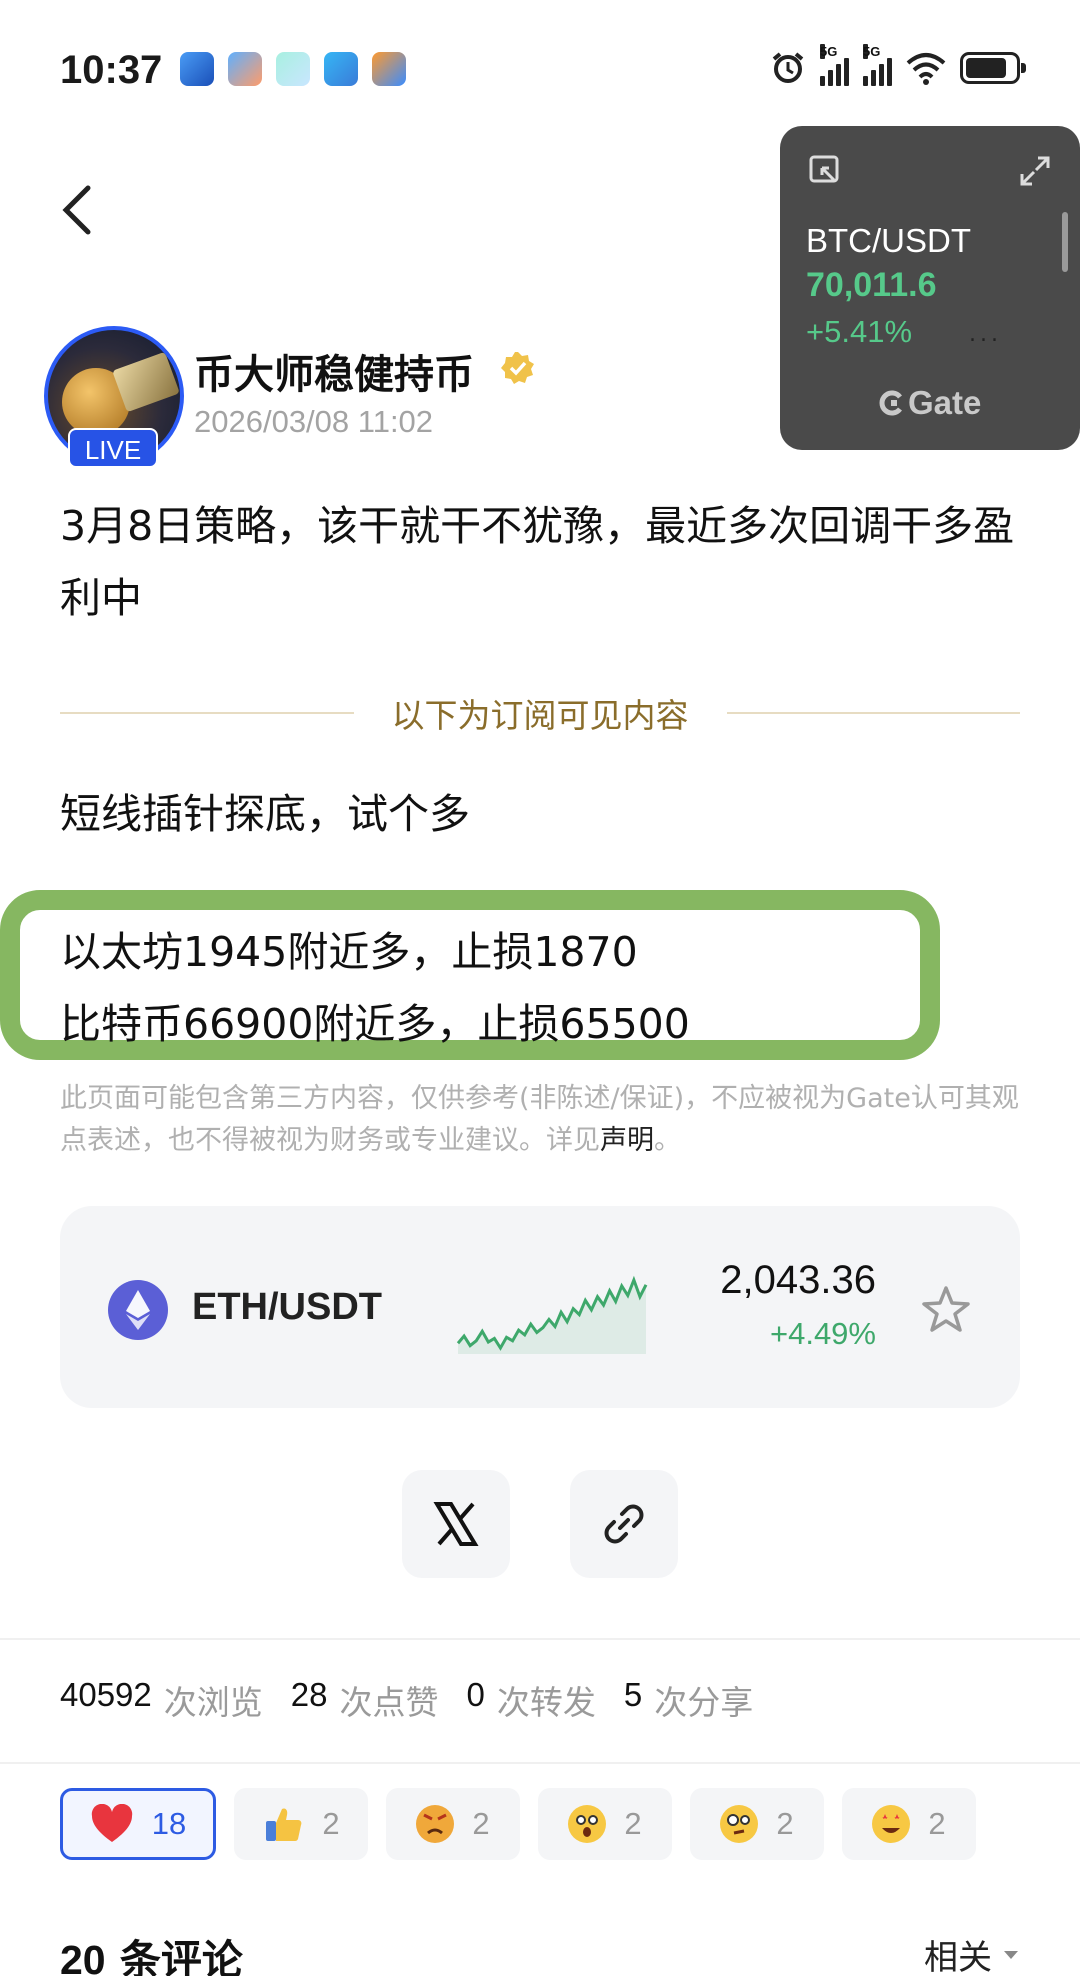  I want to click on reaction-angry-button: 2, so click(453, 1824).